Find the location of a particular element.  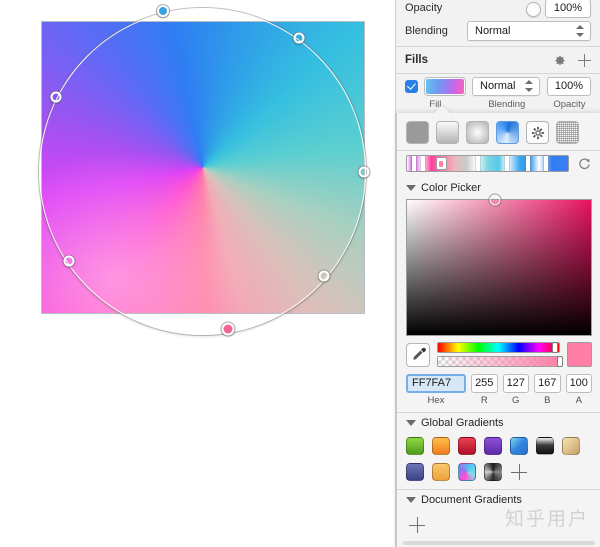

stop-handle-right is located at coordinates (364, 172).